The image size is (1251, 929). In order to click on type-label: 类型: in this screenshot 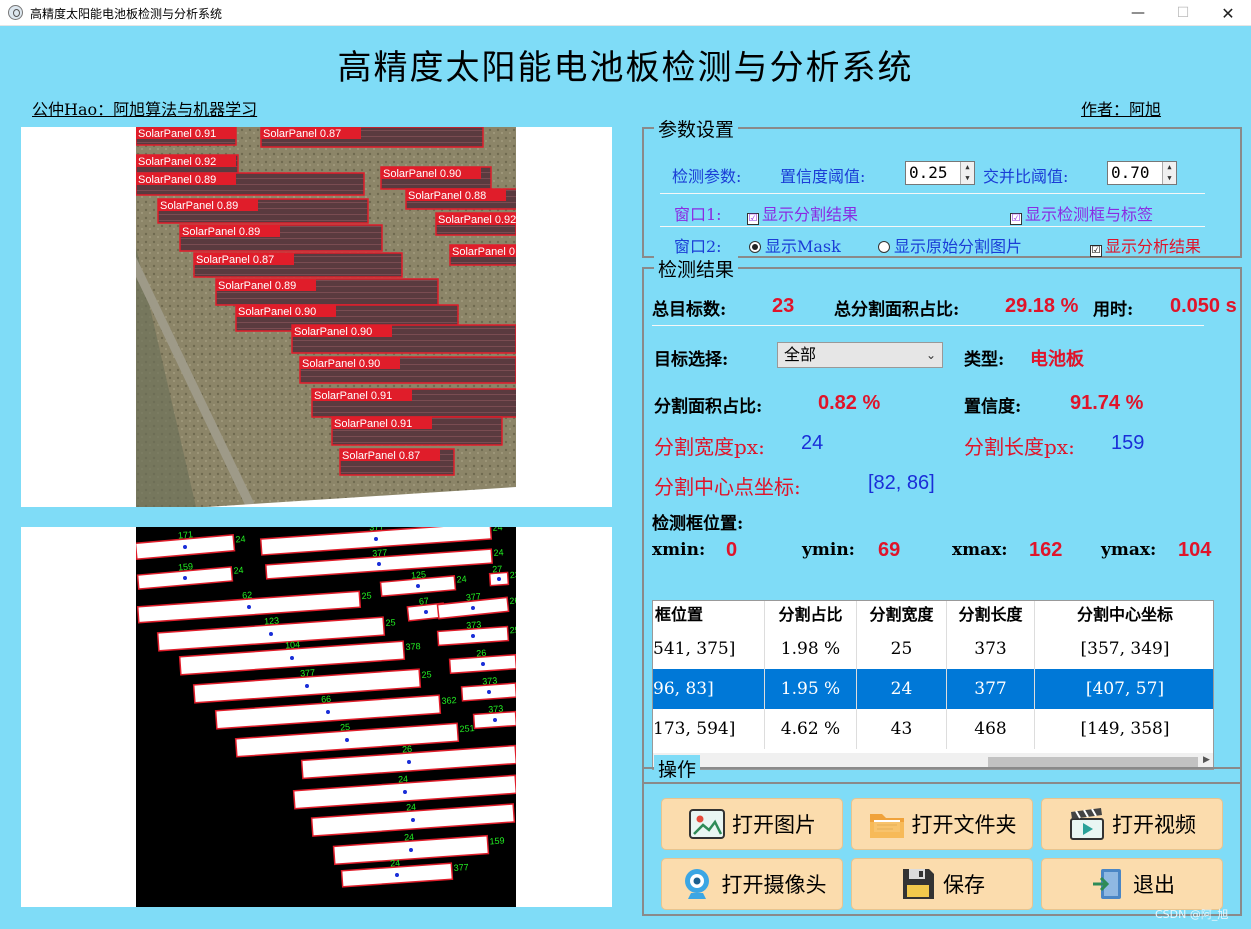, I will do `click(984, 360)`.